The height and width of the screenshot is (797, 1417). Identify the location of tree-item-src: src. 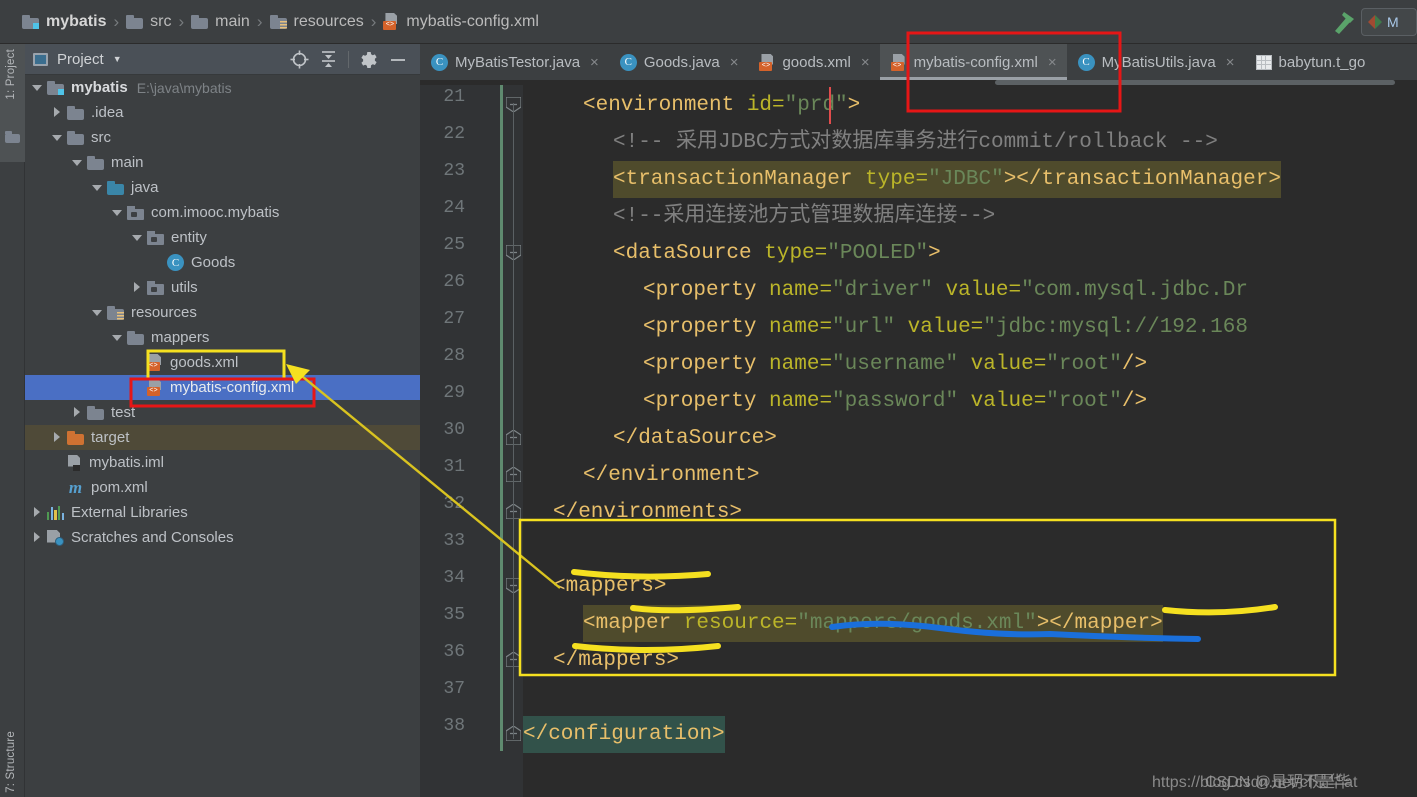
(222, 137).